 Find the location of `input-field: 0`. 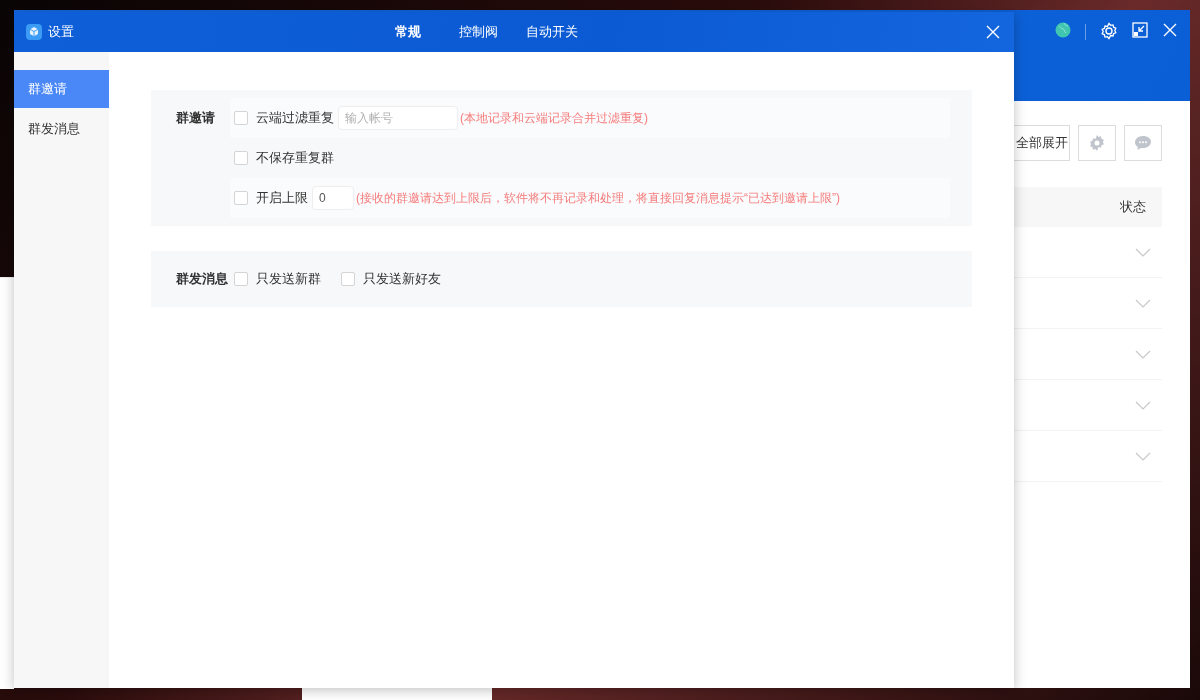

input-field: 0 is located at coordinates (333, 198).